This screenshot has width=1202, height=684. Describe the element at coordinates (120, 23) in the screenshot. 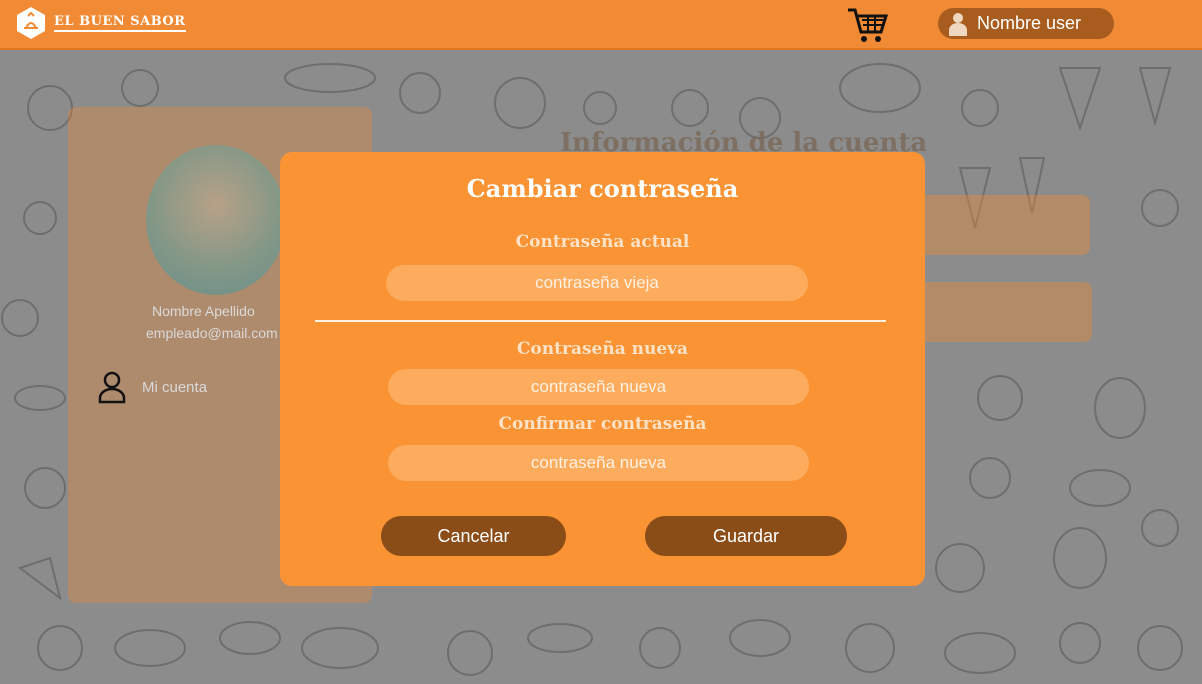

I see `brand-name: EL BUEN SABOR` at that location.